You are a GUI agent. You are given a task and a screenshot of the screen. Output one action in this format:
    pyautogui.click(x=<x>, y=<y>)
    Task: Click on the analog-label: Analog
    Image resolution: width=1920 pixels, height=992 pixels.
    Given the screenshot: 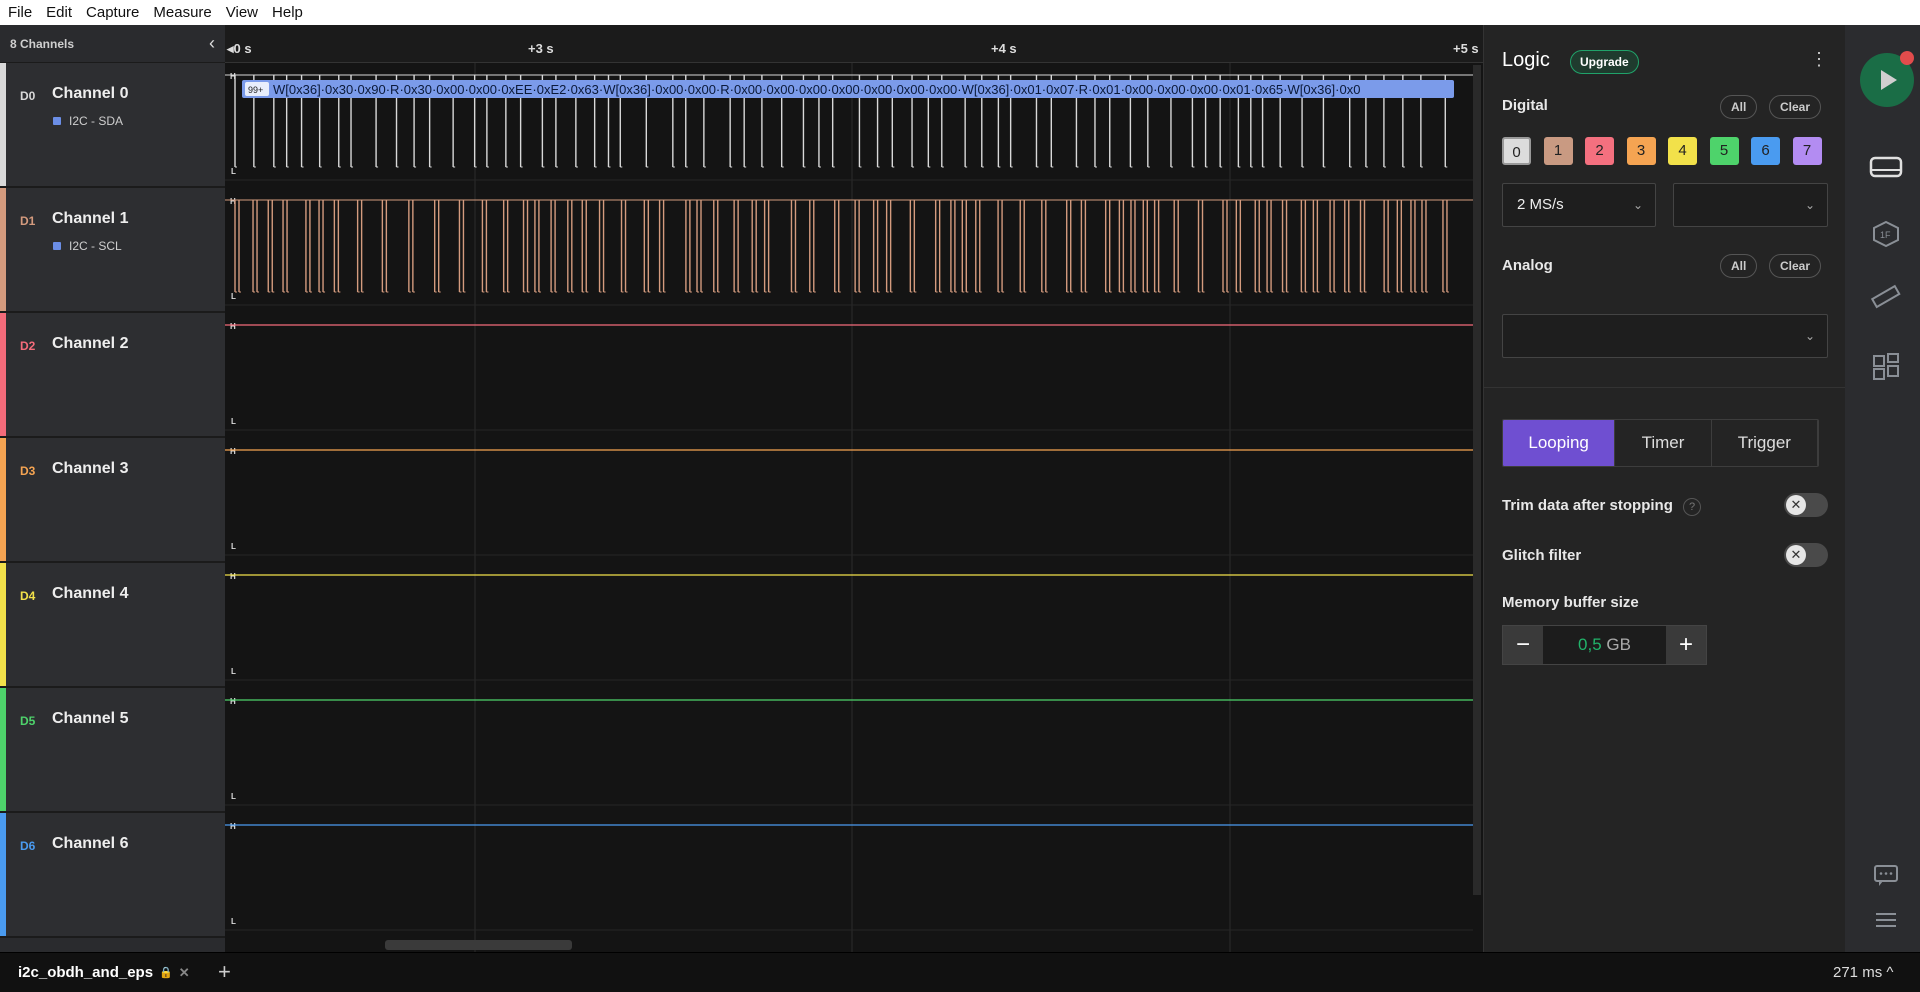 What is the action you would take?
    pyautogui.click(x=1527, y=265)
    